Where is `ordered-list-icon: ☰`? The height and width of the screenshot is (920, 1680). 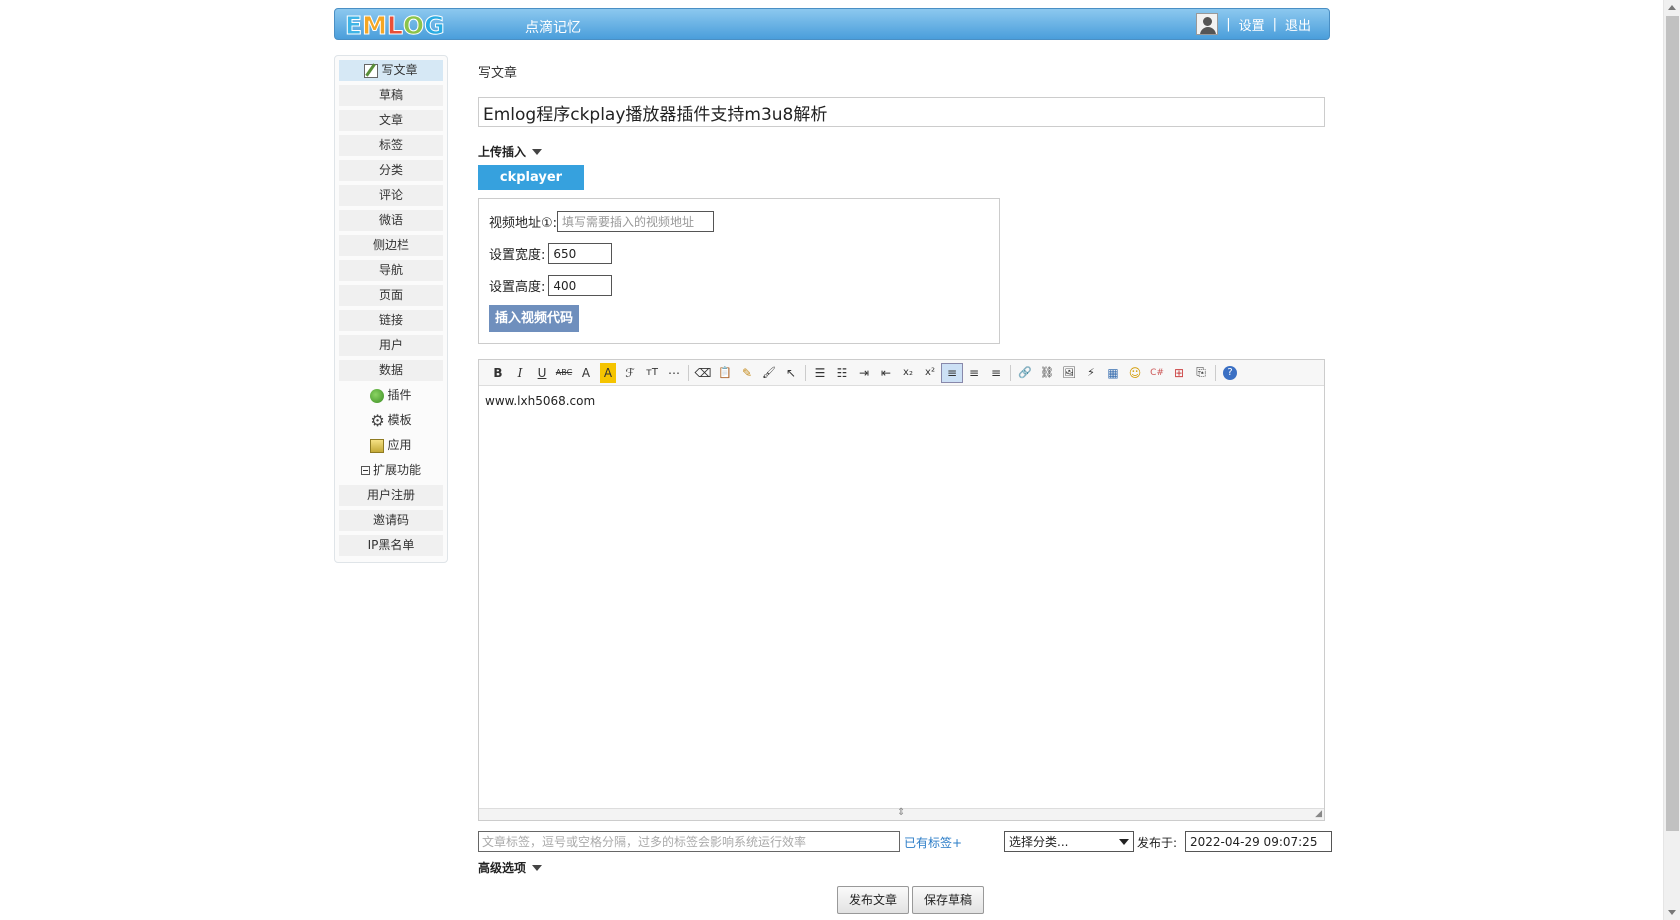 ordered-list-icon: ☰ is located at coordinates (820, 373).